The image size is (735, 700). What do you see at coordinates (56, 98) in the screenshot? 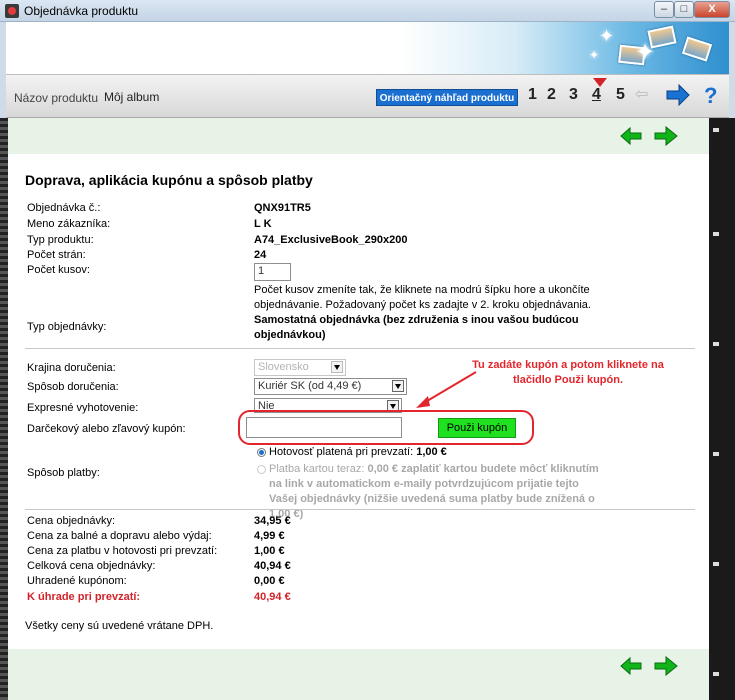
I see `product-name-label: Názov produktu` at bounding box center [56, 98].